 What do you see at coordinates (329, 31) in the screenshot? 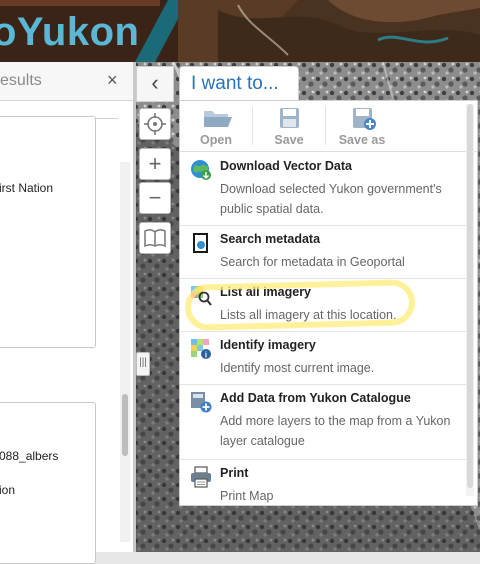
I see `header-landscape-photo` at bounding box center [329, 31].